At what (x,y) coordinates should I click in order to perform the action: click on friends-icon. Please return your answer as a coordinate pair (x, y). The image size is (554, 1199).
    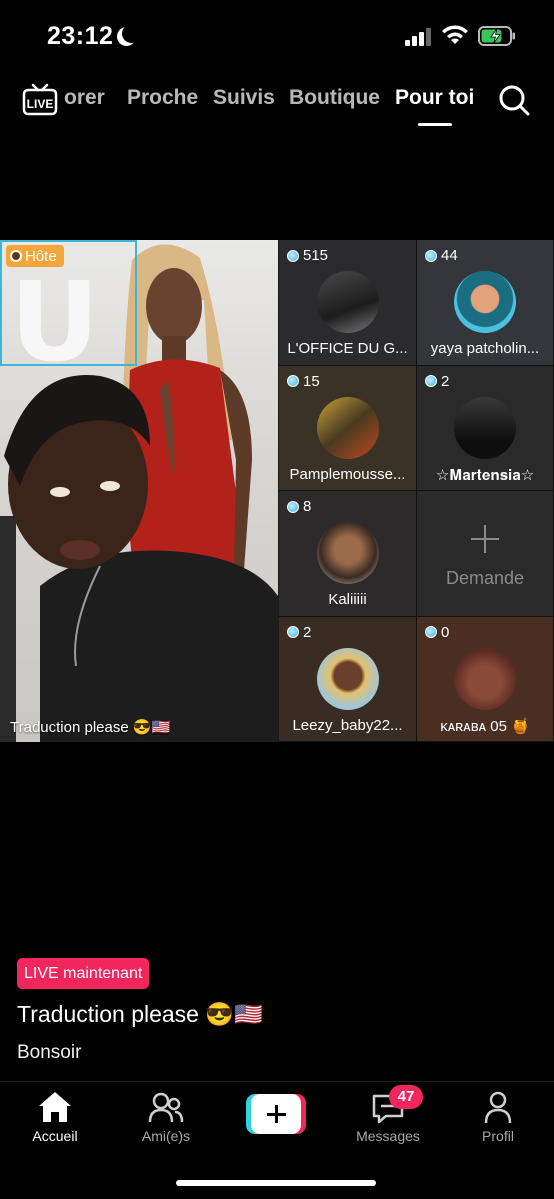
    Looking at the image, I should click on (166, 1107).